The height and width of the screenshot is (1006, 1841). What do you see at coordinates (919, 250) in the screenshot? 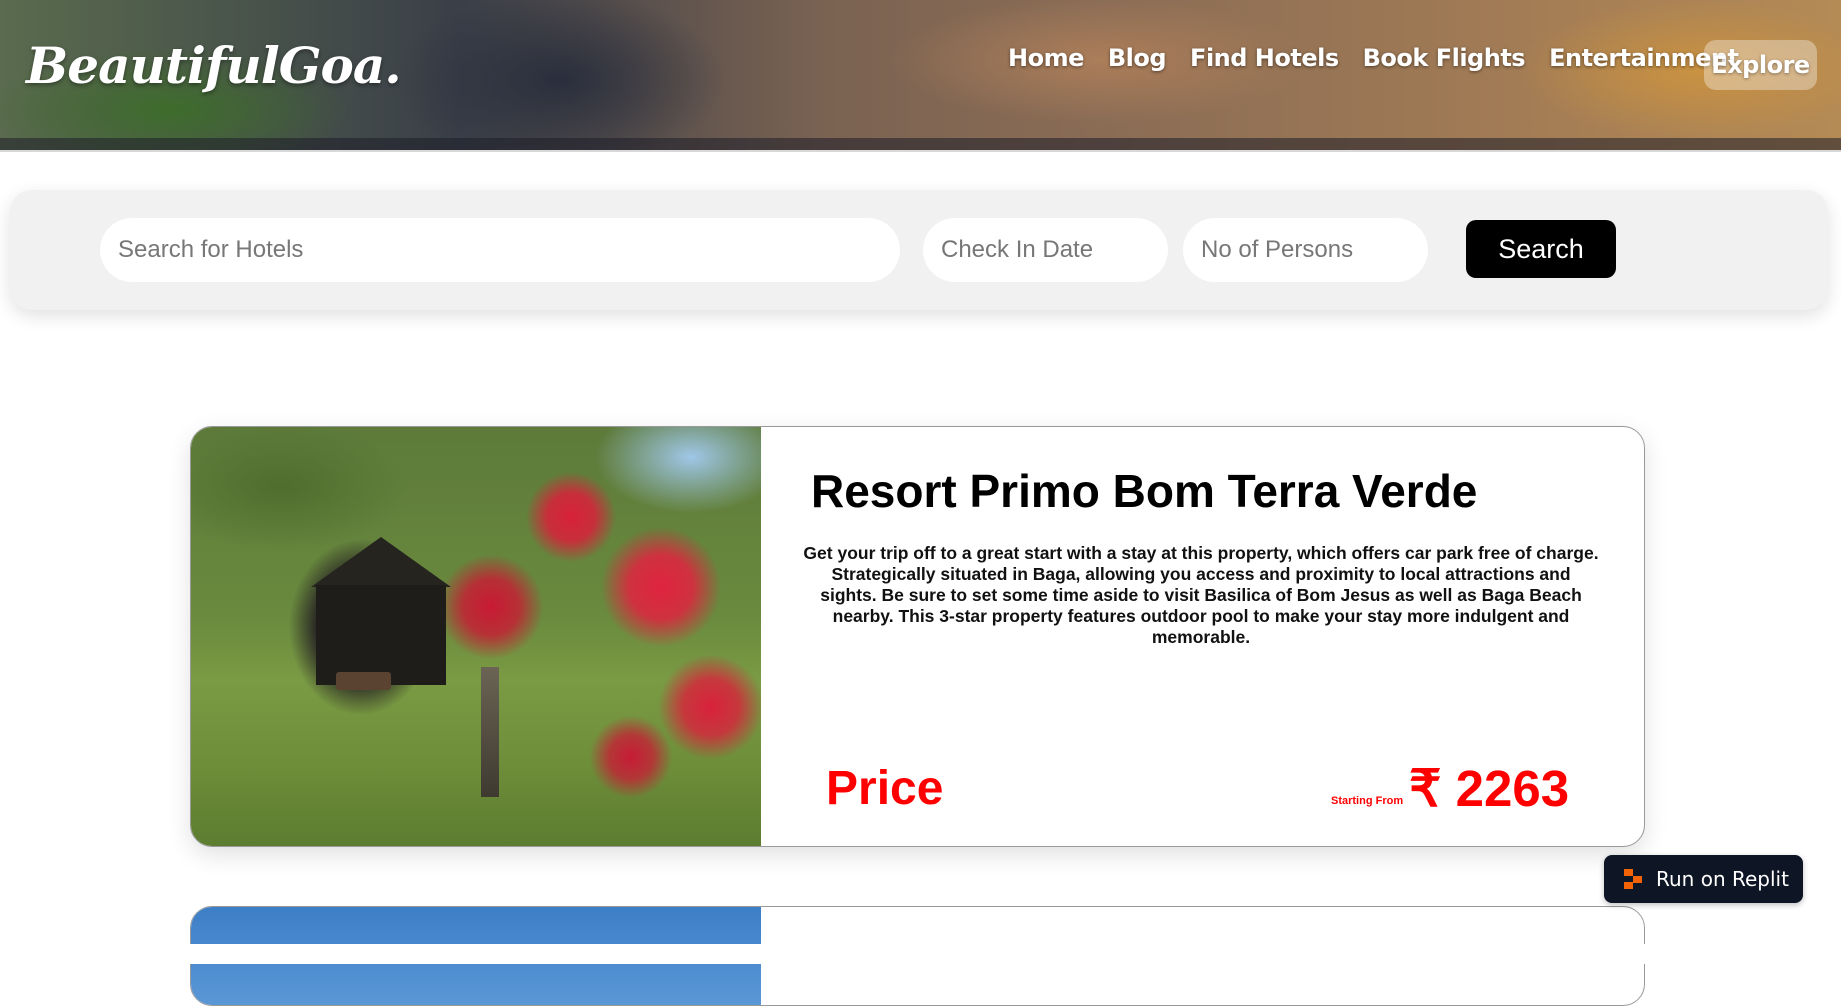
I see `search-panel: Search` at bounding box center [919, 250].